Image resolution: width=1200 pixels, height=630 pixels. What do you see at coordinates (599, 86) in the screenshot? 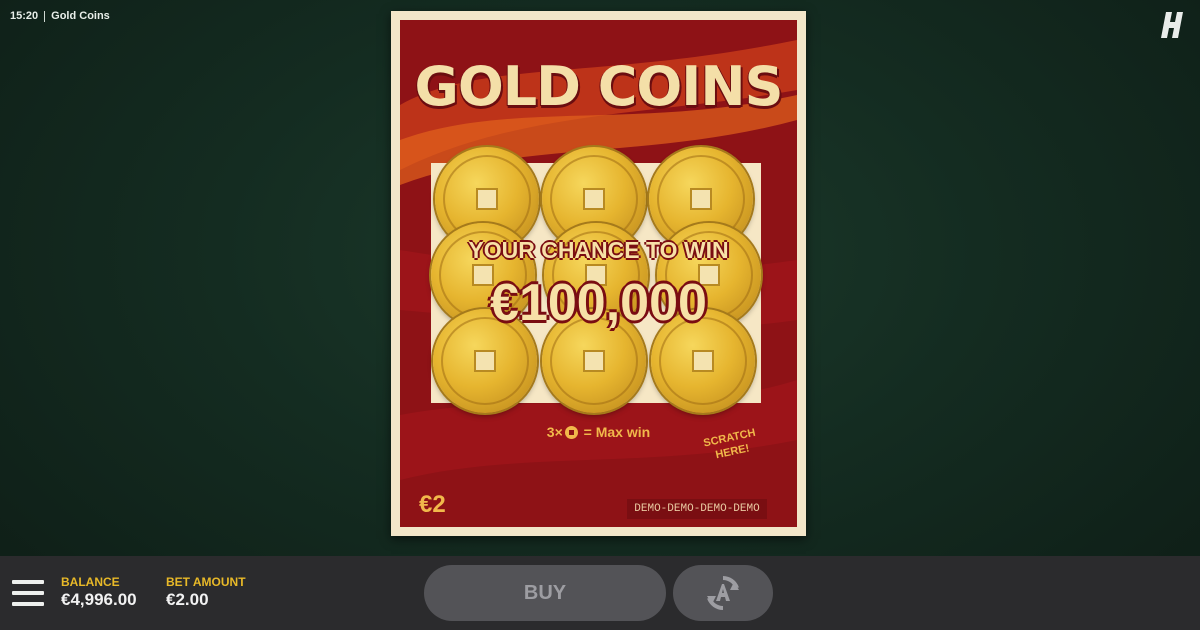
I see `ticket-title: GOLD COINS` at bounding box center [599, 86].